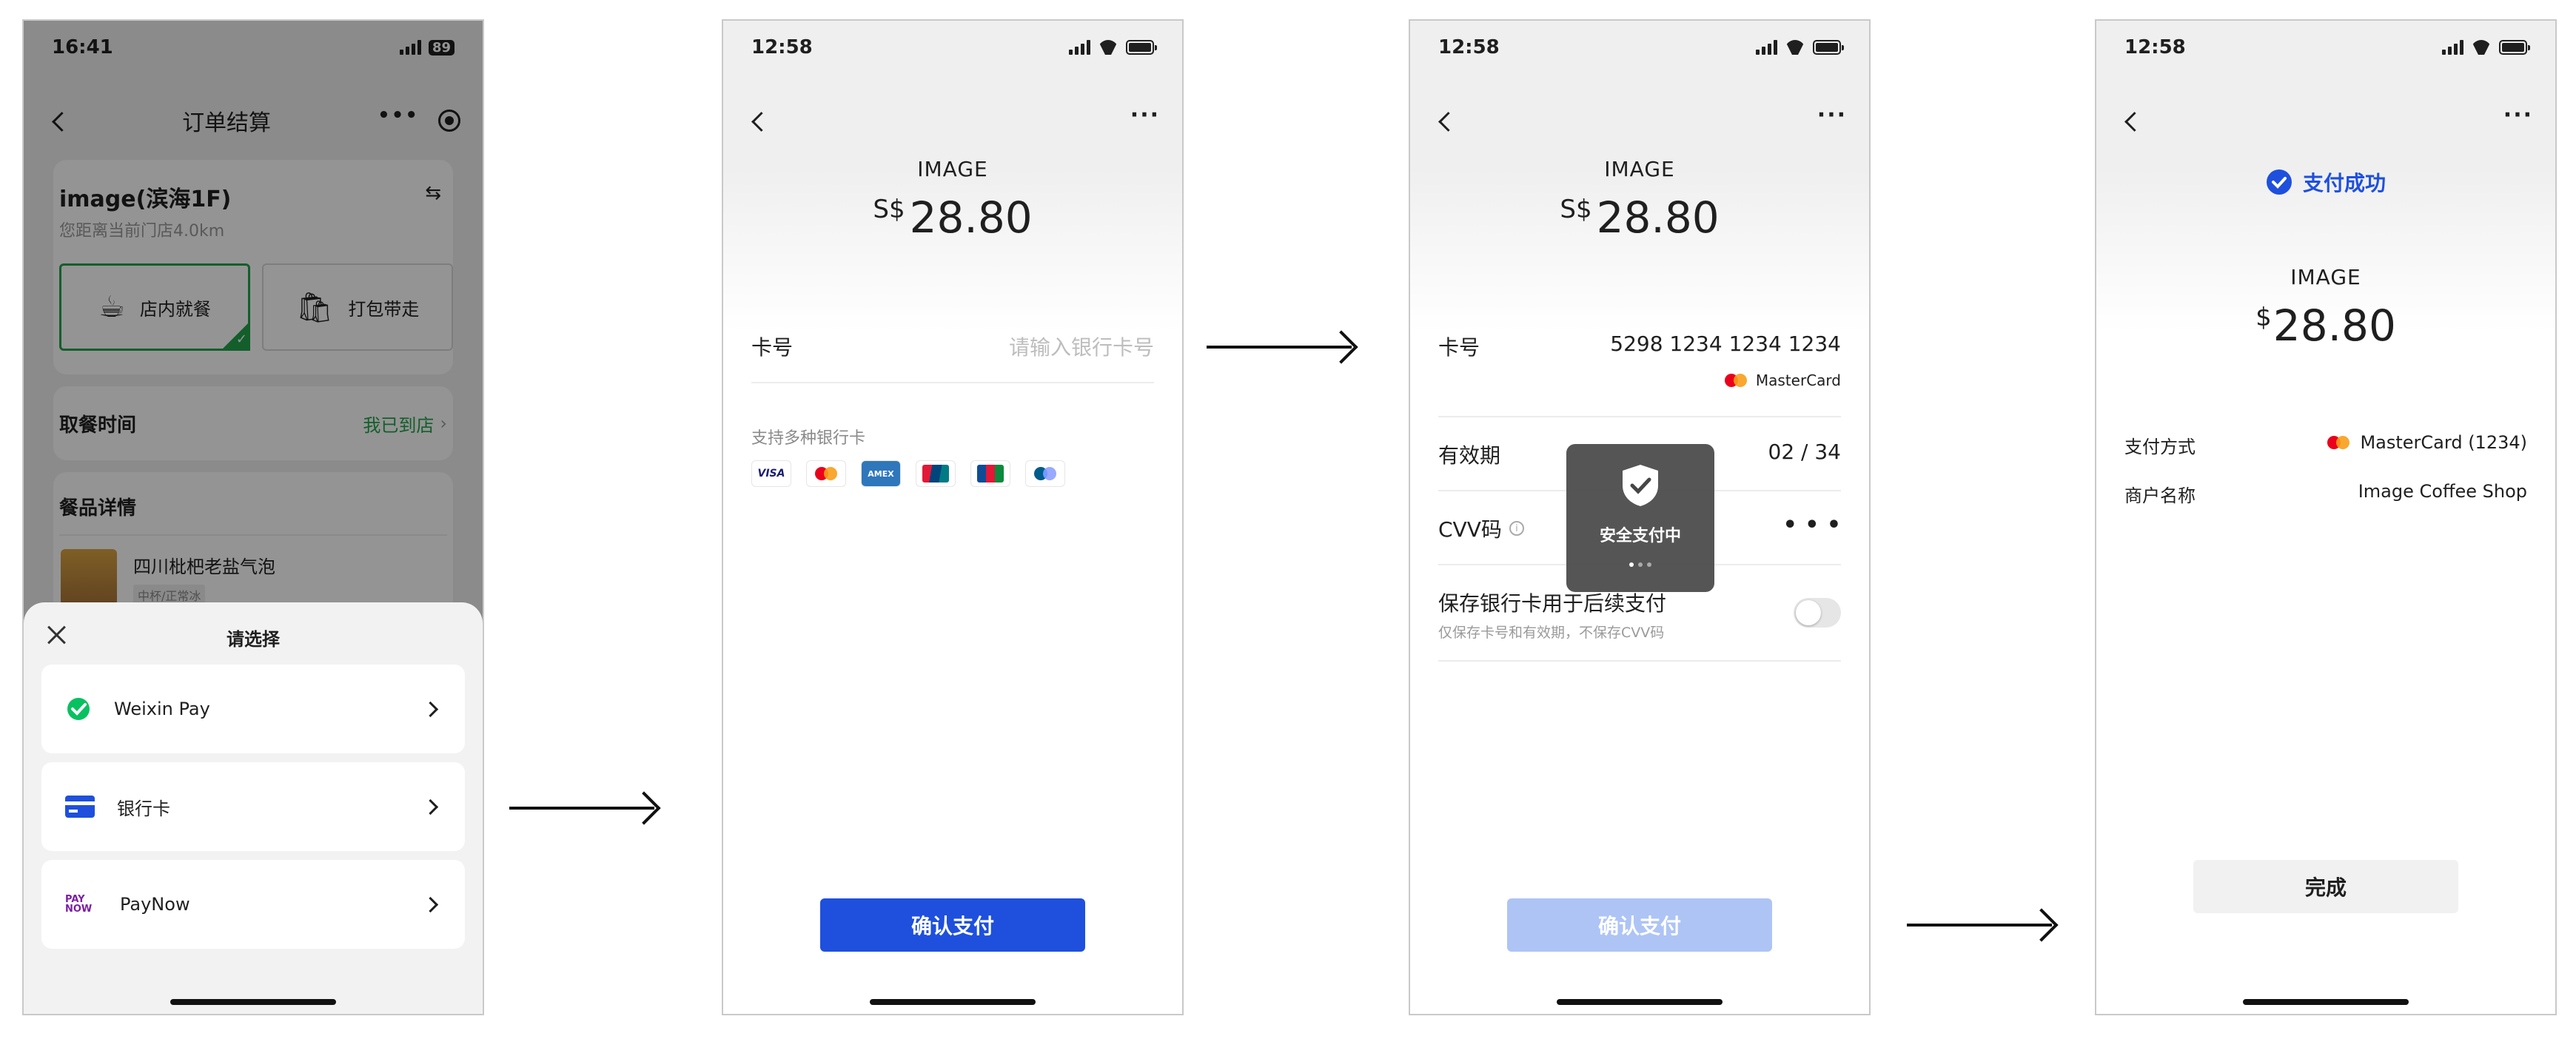 The height and width of the screenshot is (1039, 2576). What do you see at coordinates (1725, 344) in the screenshot?
I see `card-number-input: 5298 1234 1234 1234` at bounding box center [1725, 344].